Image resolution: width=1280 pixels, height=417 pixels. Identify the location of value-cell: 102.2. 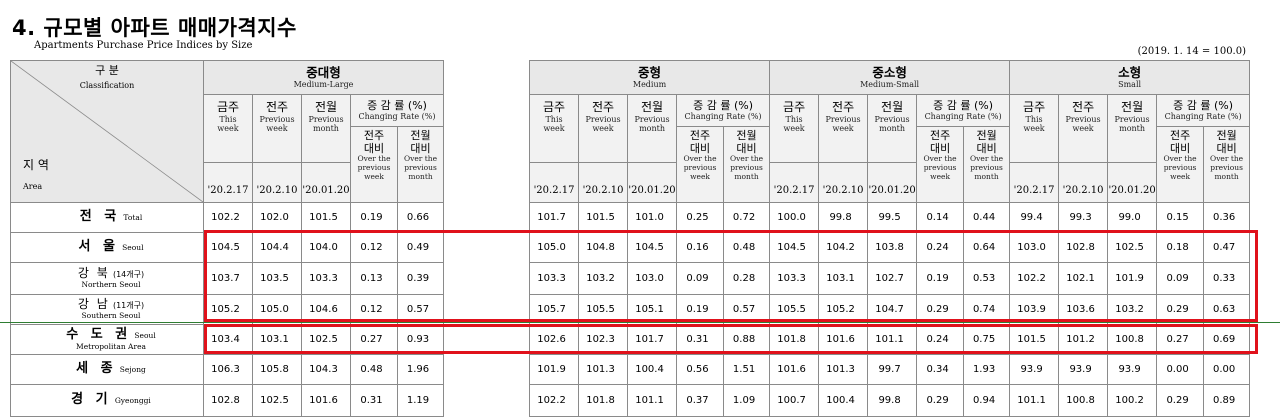
(228, 217).